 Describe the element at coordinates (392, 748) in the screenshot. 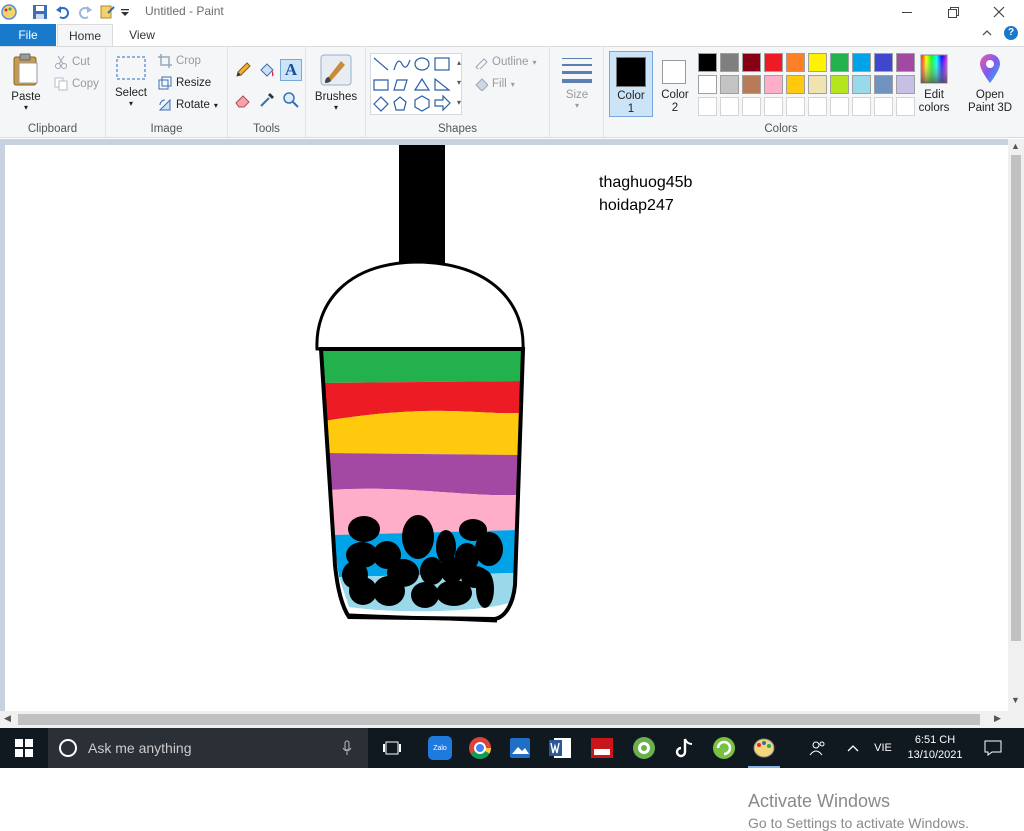

I see `task-view-icon` at that location.